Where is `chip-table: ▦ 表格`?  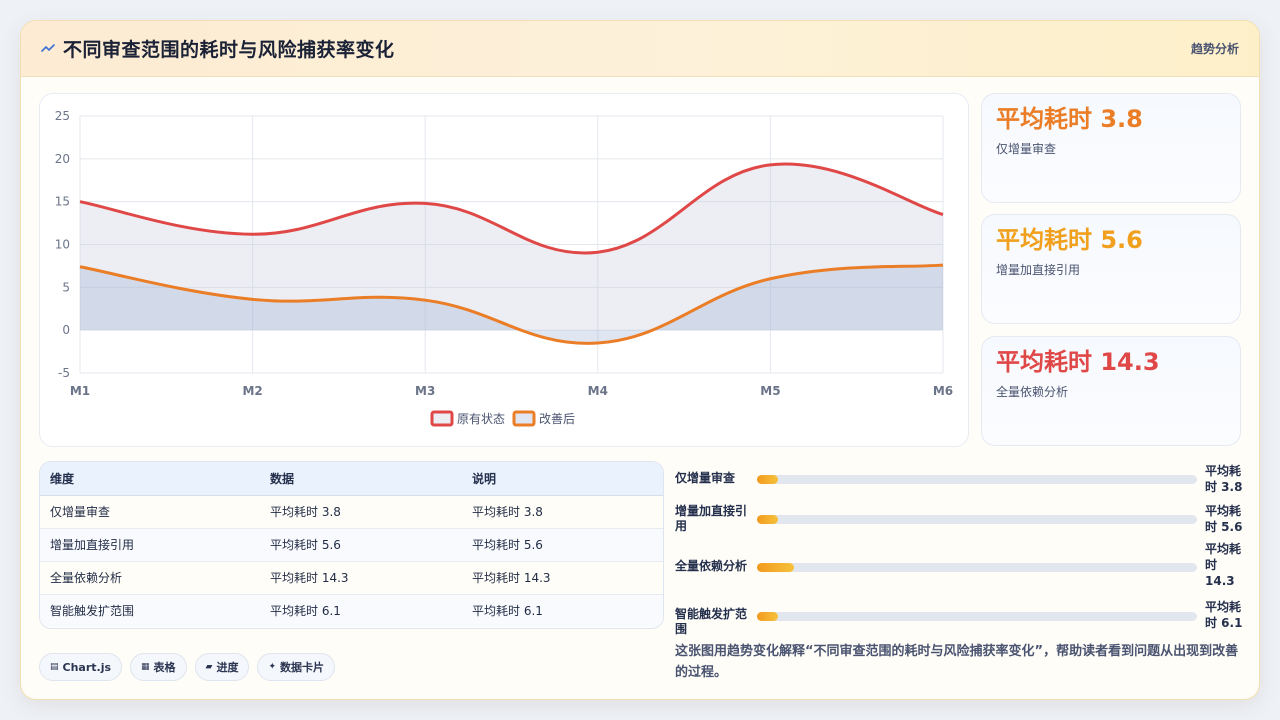
chip-table: ▦ 表格 is located at coordinates (158, 667).